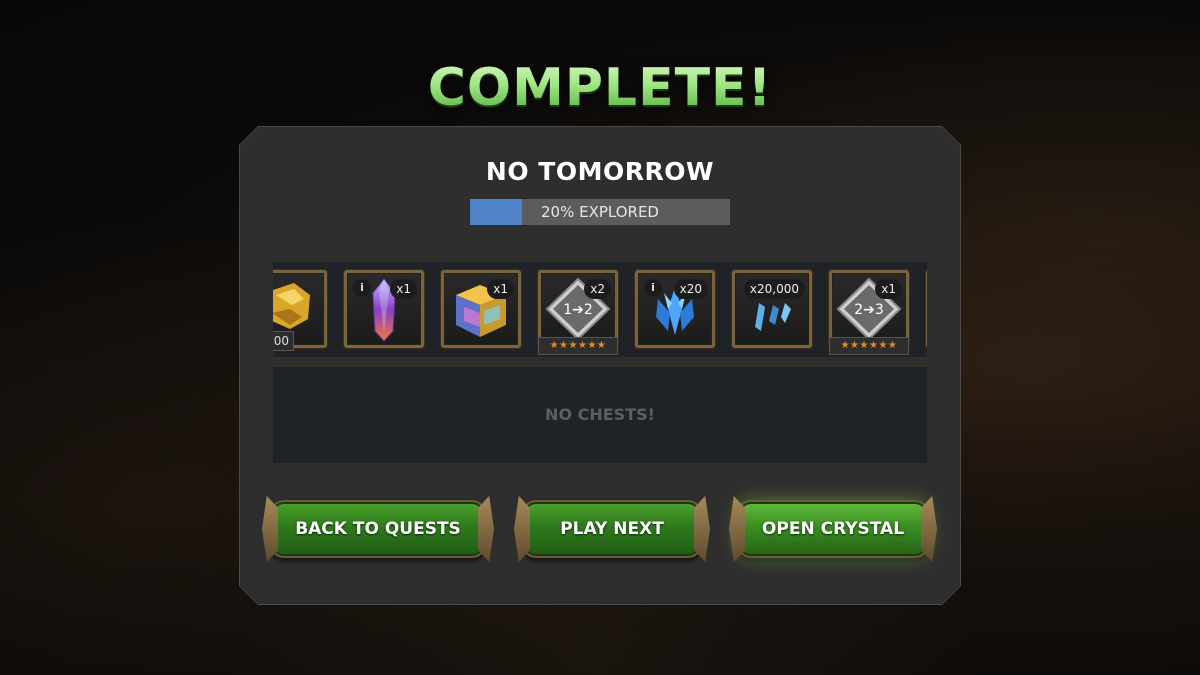 The width and height of the screenshot is (1200, 675). What do you see at coordinates (283, 341) in the screenshot?
I see `reward-amount: 00,000` at bounding box center [283, 341].